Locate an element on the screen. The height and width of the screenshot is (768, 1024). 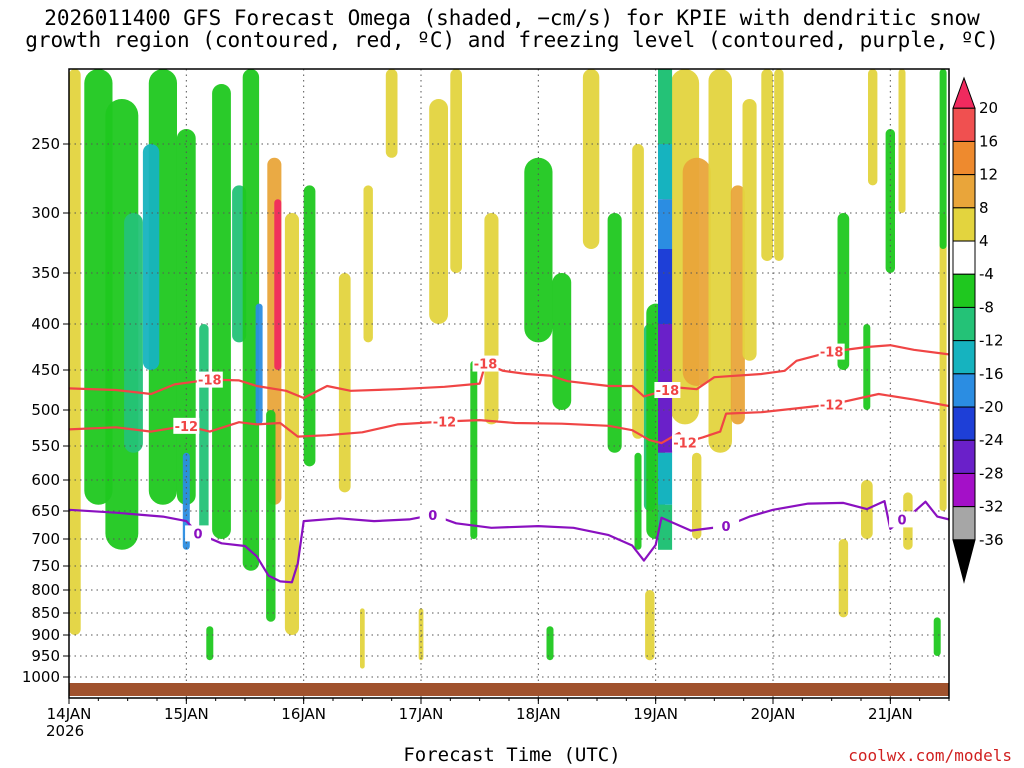
y-tick-label: 300 is located at coordinates (45, 213).